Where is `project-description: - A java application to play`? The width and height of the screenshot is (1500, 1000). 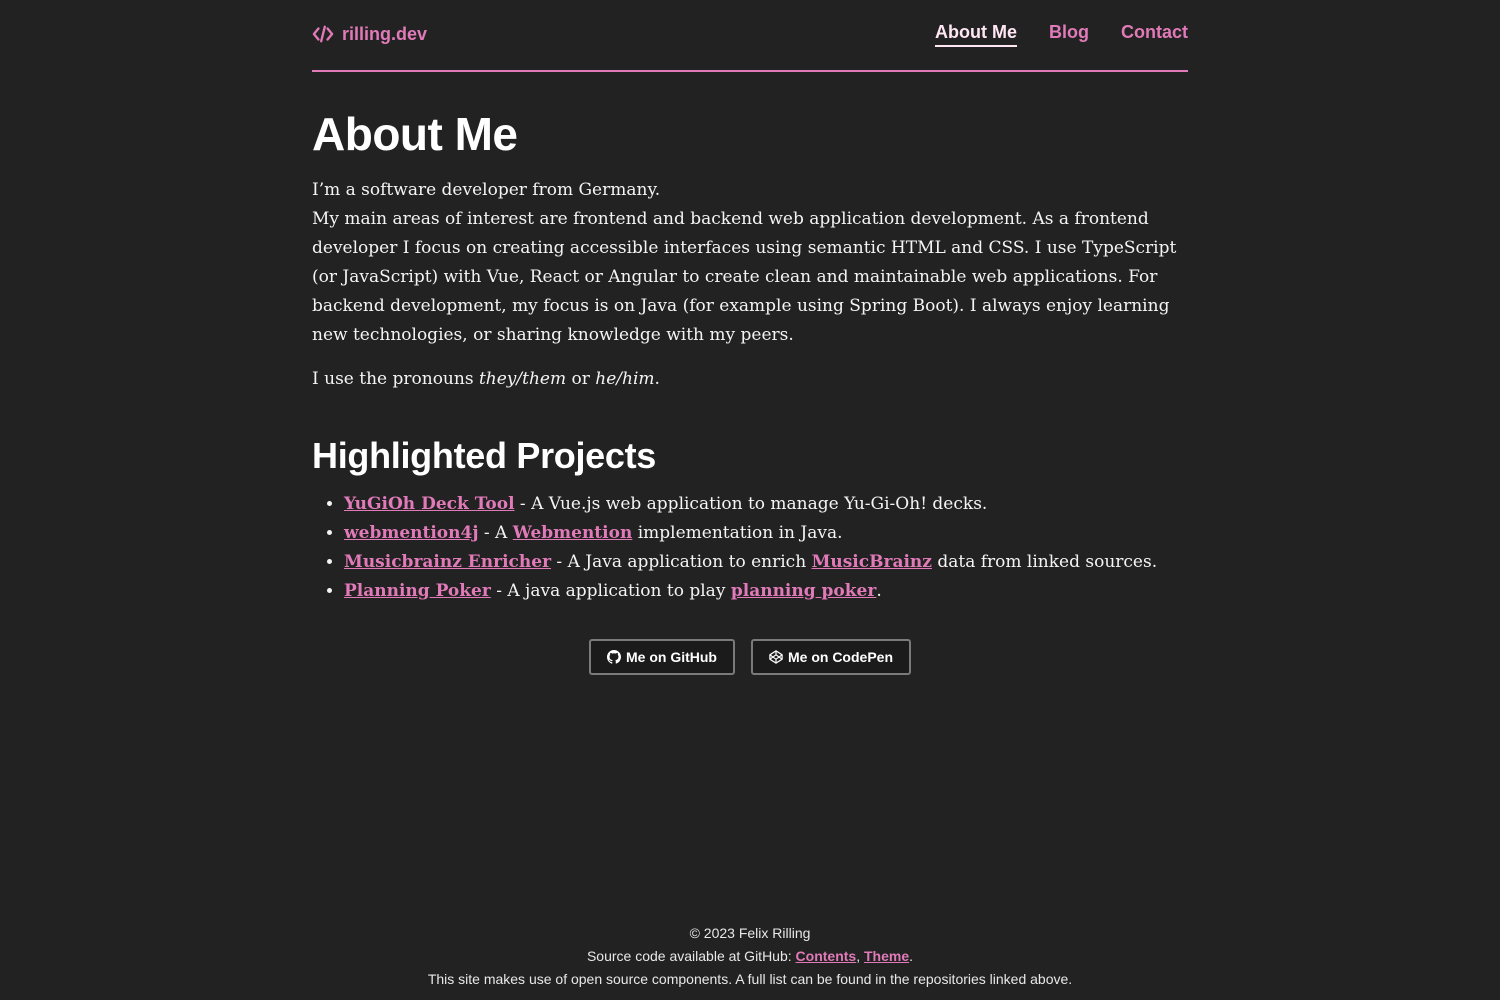
project-description: - A java application to play is located at coordinates (610, 591).